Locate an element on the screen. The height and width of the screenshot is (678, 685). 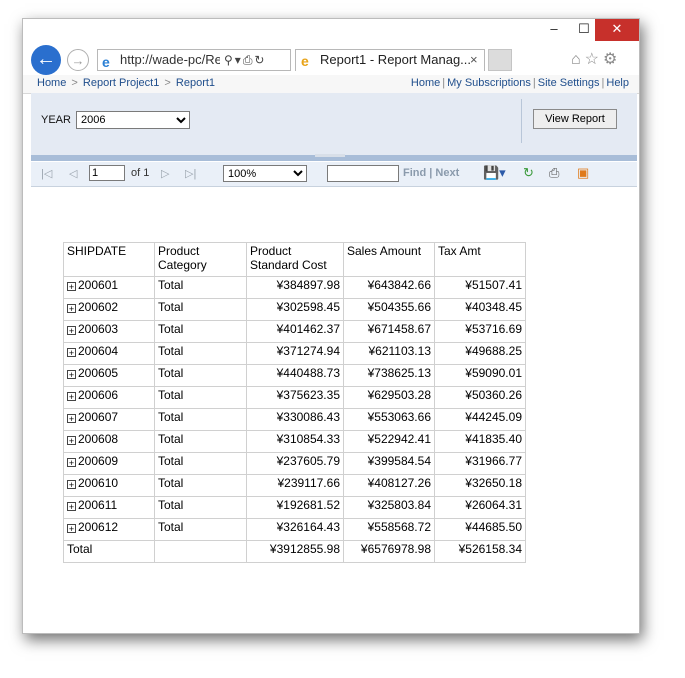
breadcrumb-report: Report1 is located at coordinates (195, 83).